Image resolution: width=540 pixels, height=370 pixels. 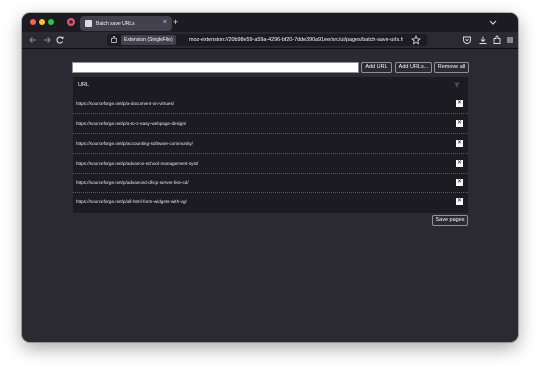 What do you see at coordinates (115, 23) in the screenshot?
I see `tab-title: Batch save URLs` at bounding box center [115, 23].